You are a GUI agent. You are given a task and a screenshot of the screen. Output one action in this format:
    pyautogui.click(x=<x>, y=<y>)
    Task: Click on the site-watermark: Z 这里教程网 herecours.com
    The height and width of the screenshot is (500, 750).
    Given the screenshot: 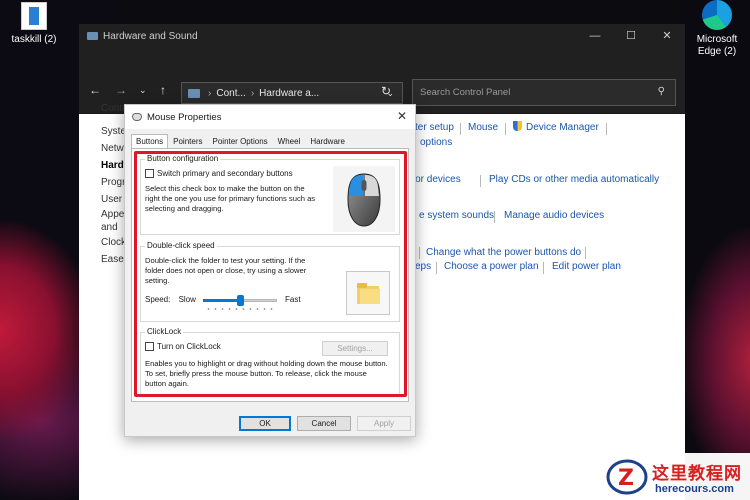 What is the action you would take?
    pyautogui.click(x=676, y=476)
    